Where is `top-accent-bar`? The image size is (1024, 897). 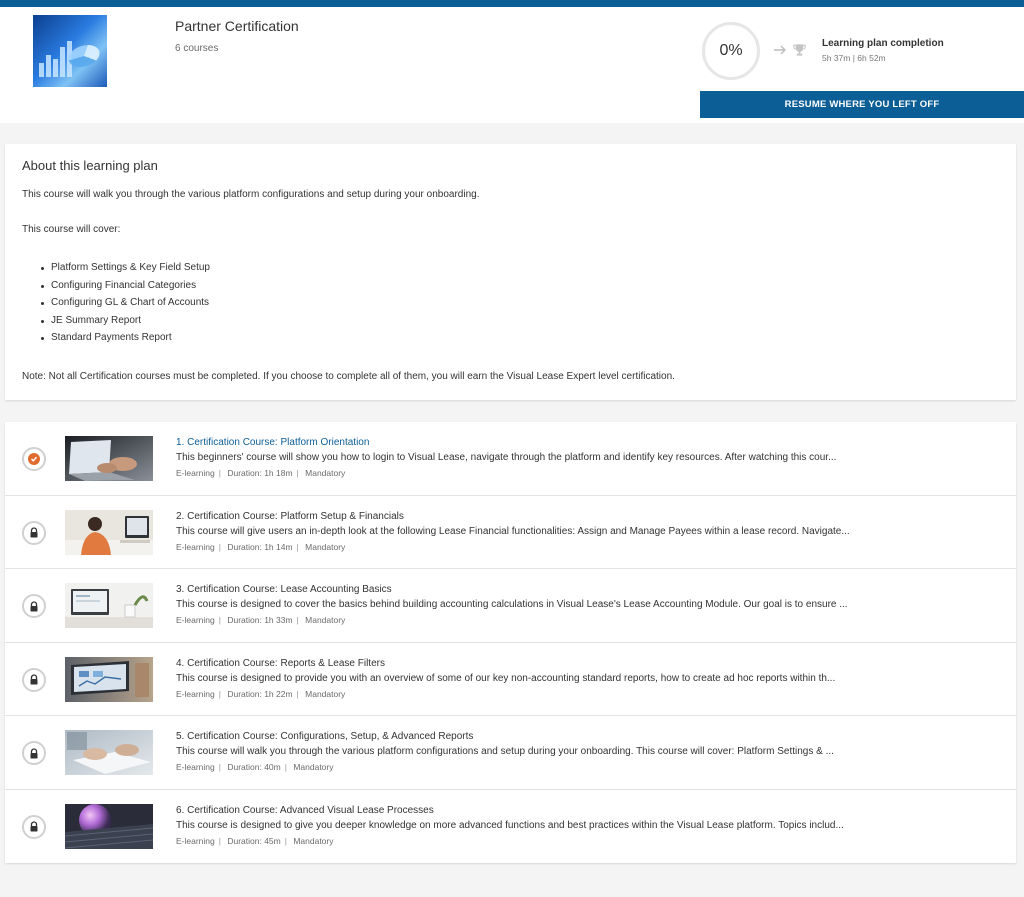
top-accent-bar is located at coordinates (512, 3).